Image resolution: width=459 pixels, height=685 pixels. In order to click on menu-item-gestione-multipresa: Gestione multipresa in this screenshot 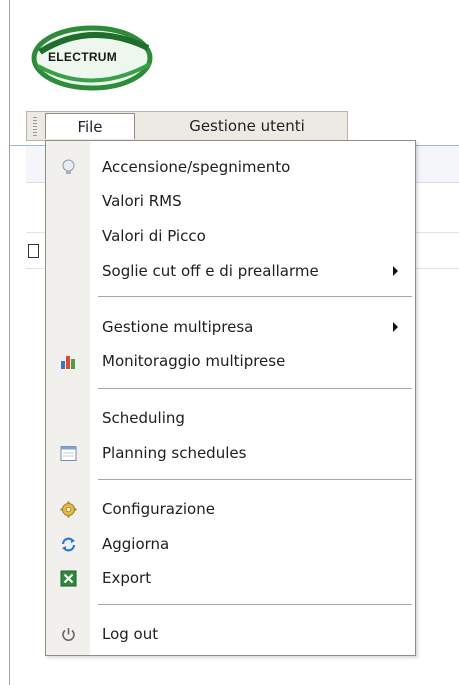, I will do `click(230, 327)`.